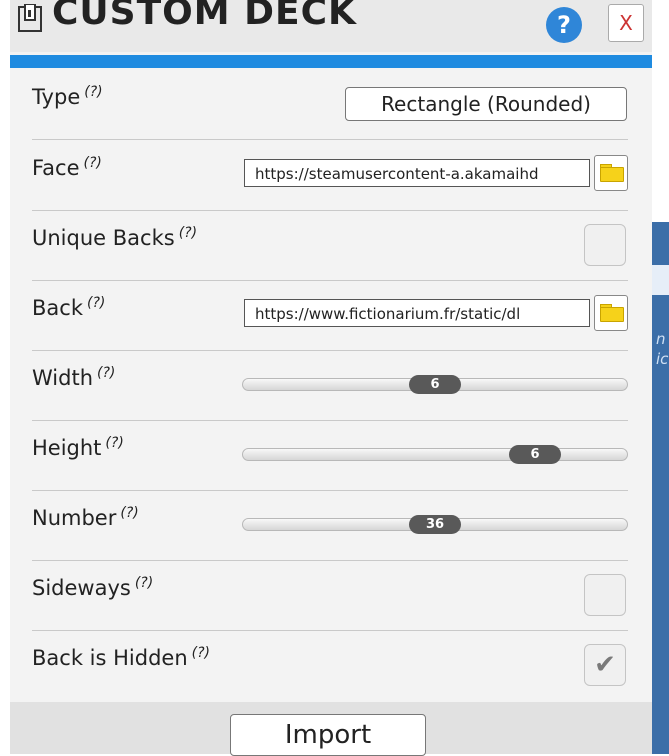 This screenshot has width=669, height=756. Describe the element at coordinates (93, 587) in the screenshot. I see `sideways-label: Sideways (?)` at that location.